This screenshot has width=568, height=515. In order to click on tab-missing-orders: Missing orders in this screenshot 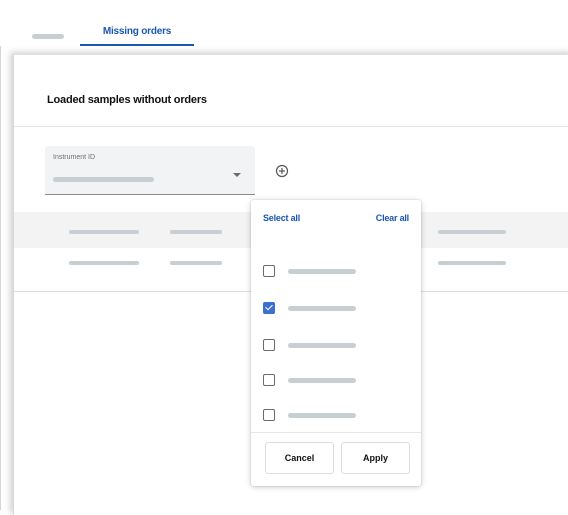, I will do `click(137, 36)`.